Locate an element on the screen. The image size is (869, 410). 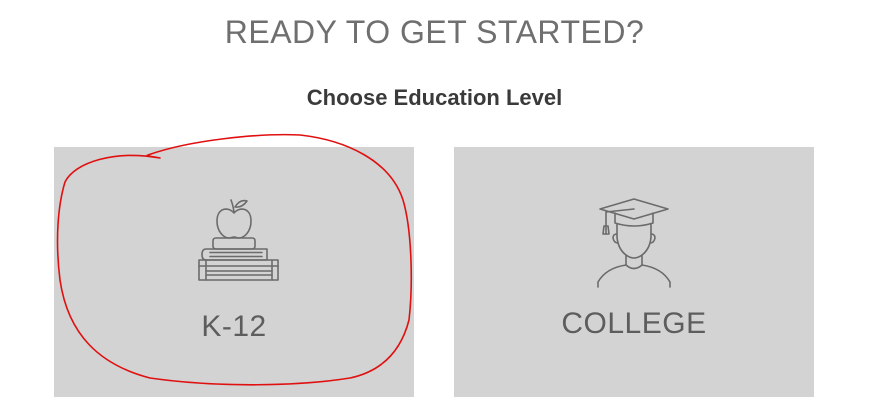
apple-on-books-icon is located at coordinates (234, 242).